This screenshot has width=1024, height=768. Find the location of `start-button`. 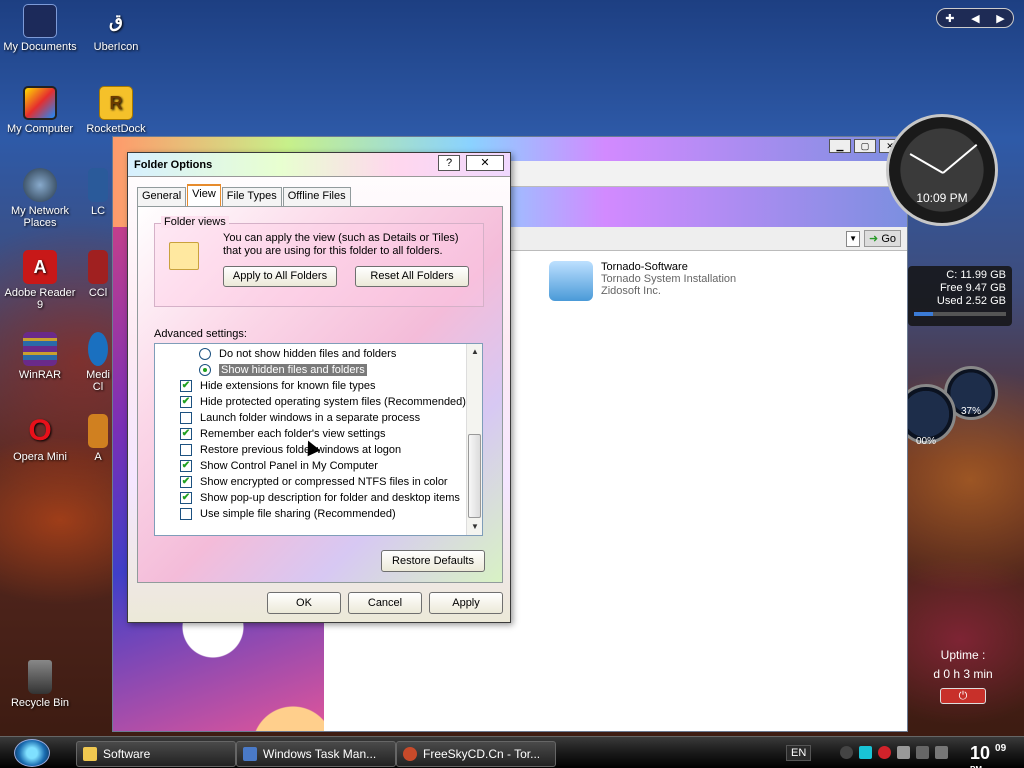

start-button is located at coordinates (32, 753).